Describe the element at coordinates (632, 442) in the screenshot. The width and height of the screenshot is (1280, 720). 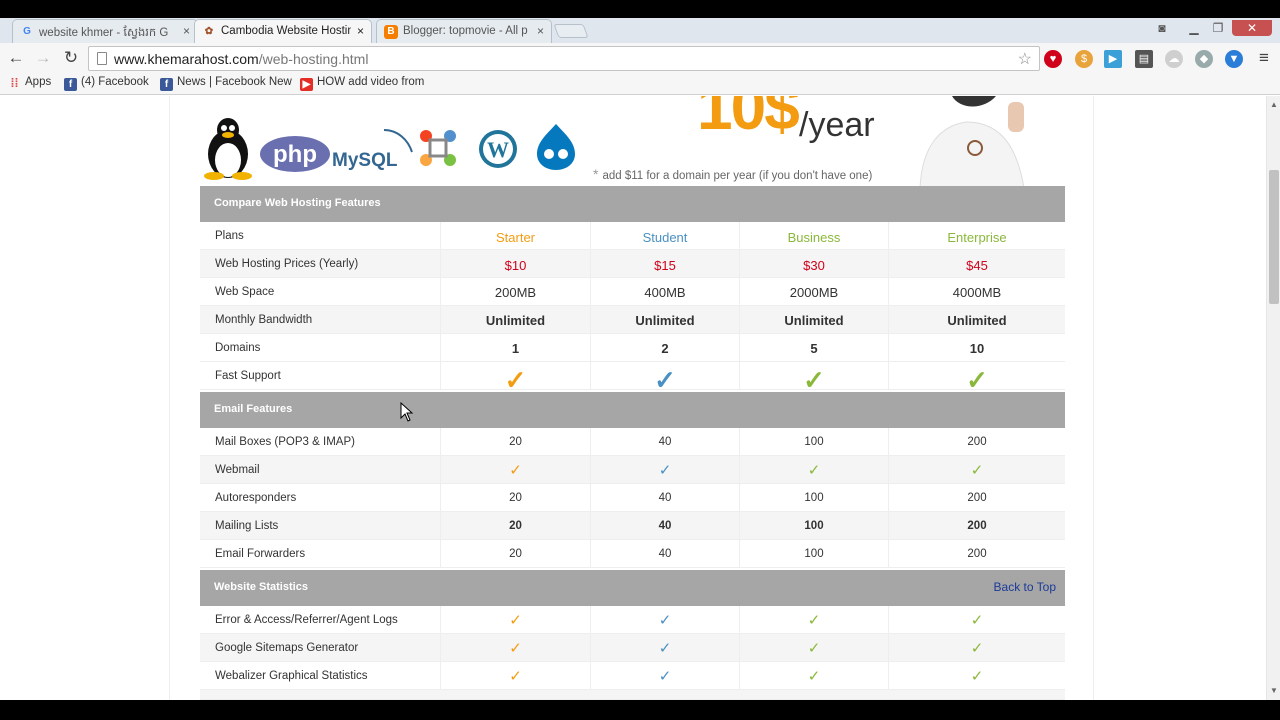
I see `table-row-mailboxes: Mail Boxes (POP3 & IMAP) 20 40 100 200` at that location.